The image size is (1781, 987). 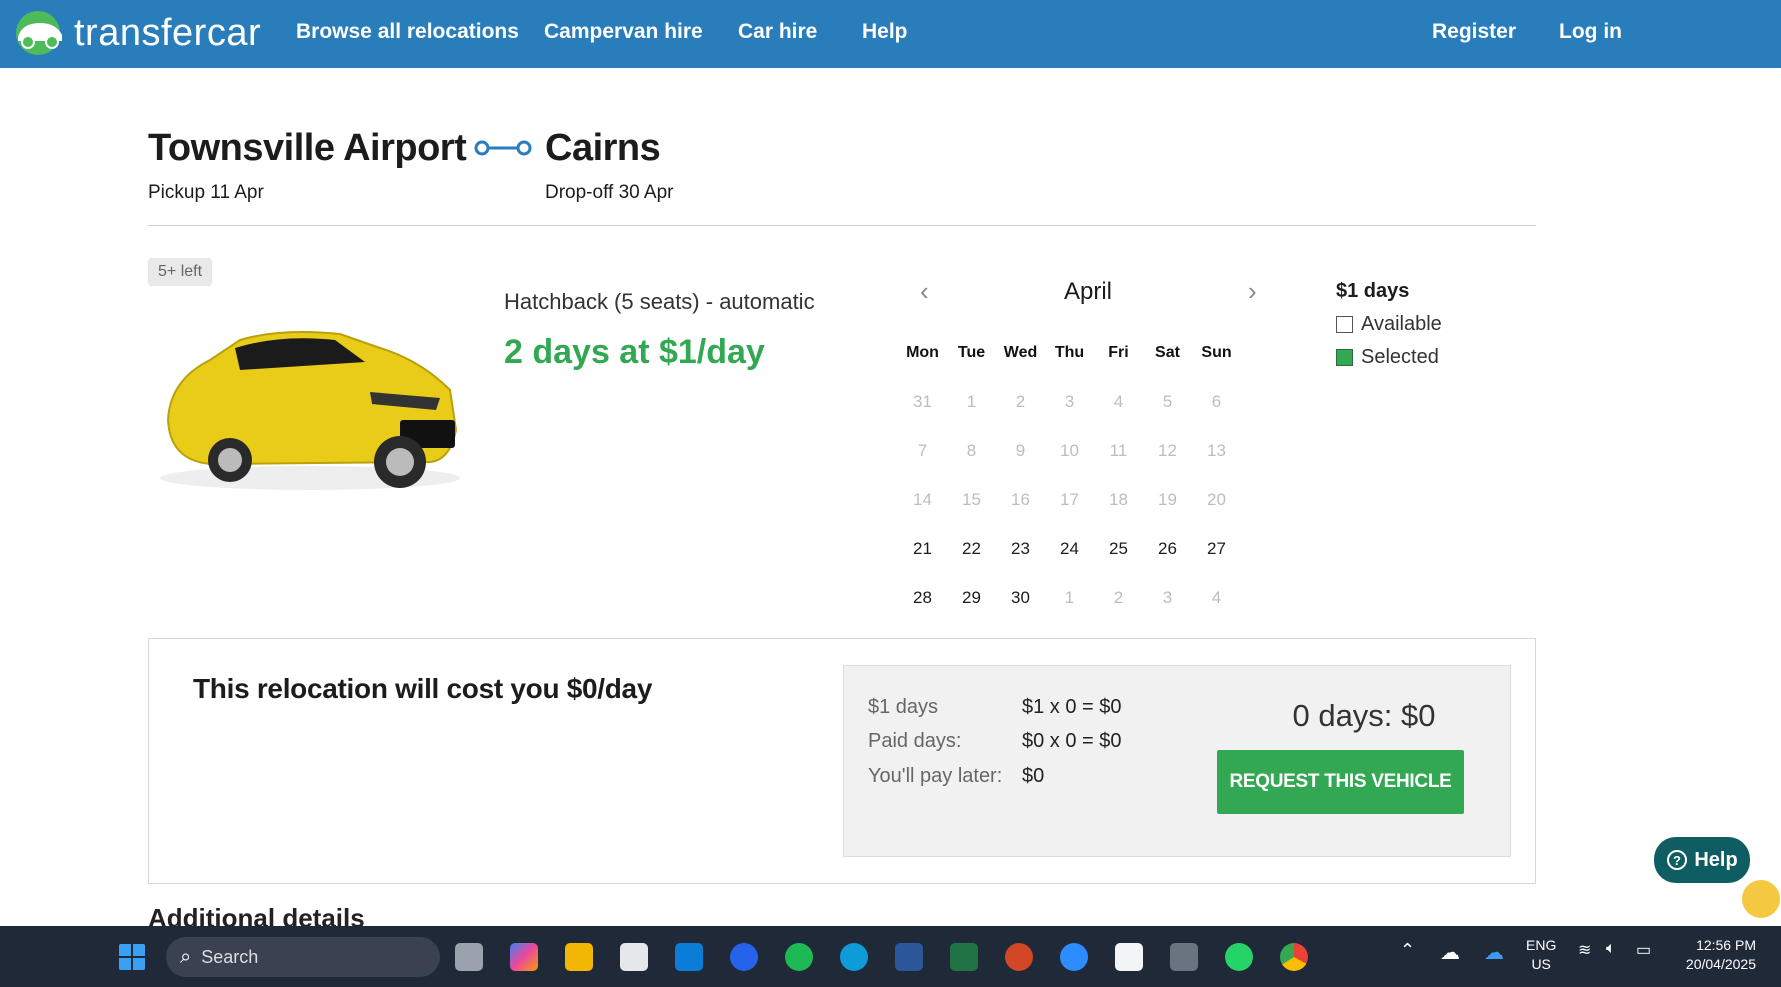 I want to click on calendar-day: 4, so click(x=1216, y=597).